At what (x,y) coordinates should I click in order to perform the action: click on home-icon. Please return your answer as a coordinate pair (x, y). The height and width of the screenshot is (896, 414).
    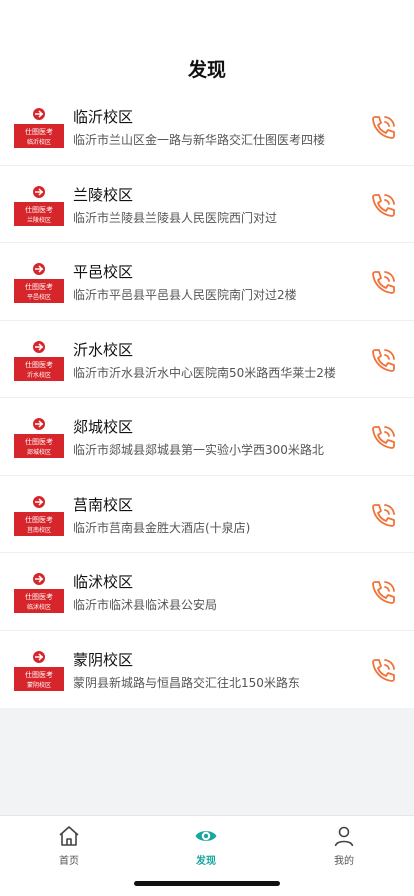
    Looking at the image, I should click on (69, 836).